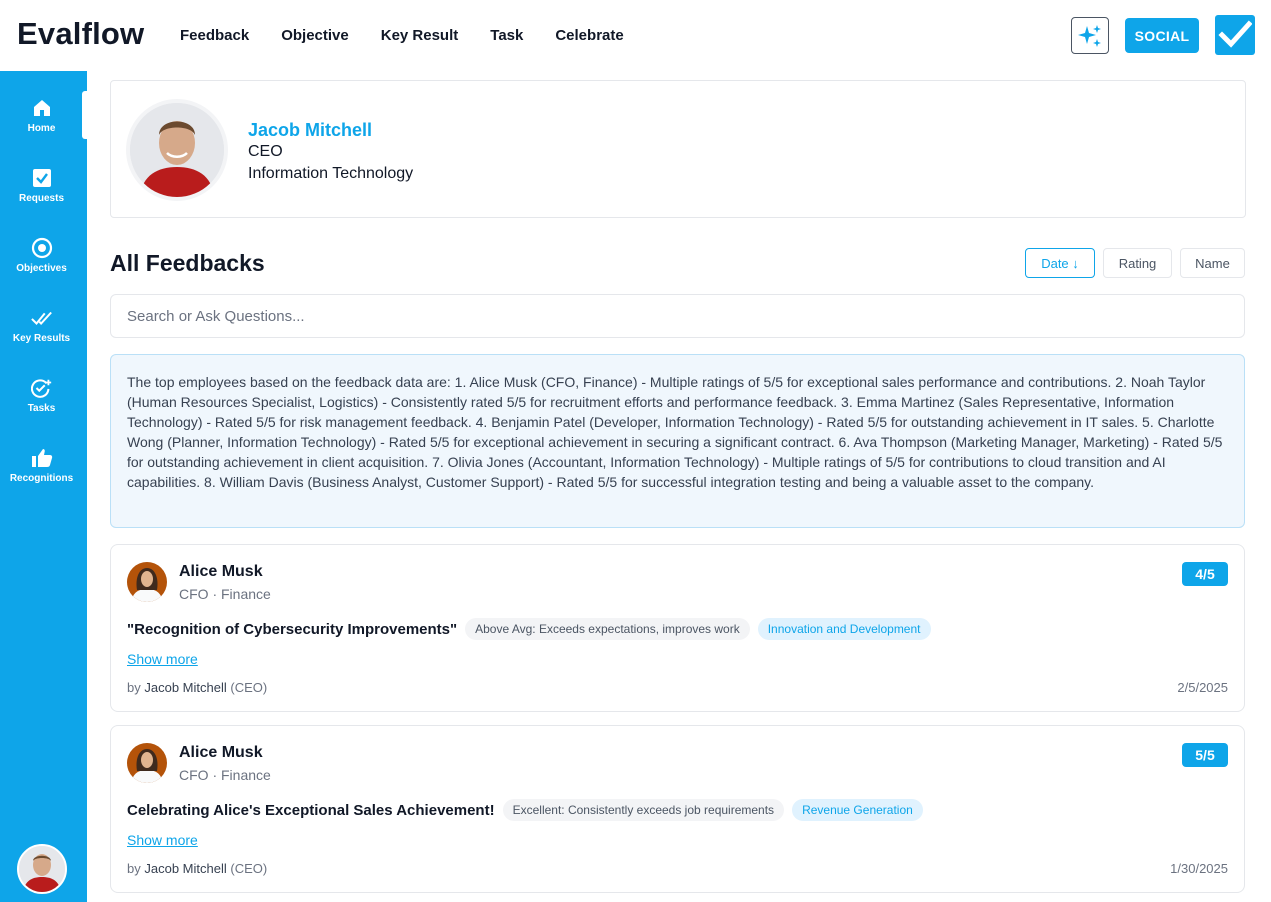  Describe the element at coordinates (1162, 35) in the screenshot. I see `social-button: SOCIAL` at that location.